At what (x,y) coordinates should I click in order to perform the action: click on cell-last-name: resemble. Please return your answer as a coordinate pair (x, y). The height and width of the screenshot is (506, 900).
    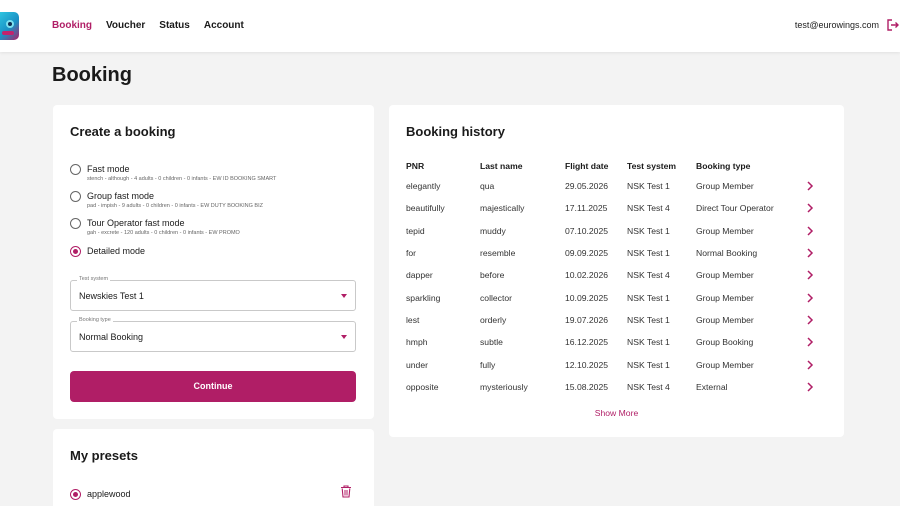
    Looking at the image, I should click on (498, 253).